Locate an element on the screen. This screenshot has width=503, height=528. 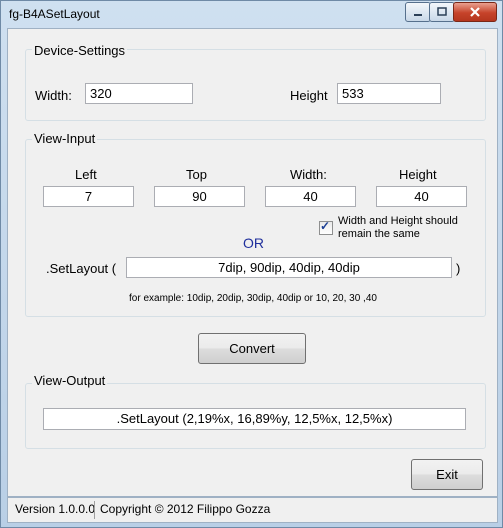
view-width-input: 40 is located at coordinates (310, 196).